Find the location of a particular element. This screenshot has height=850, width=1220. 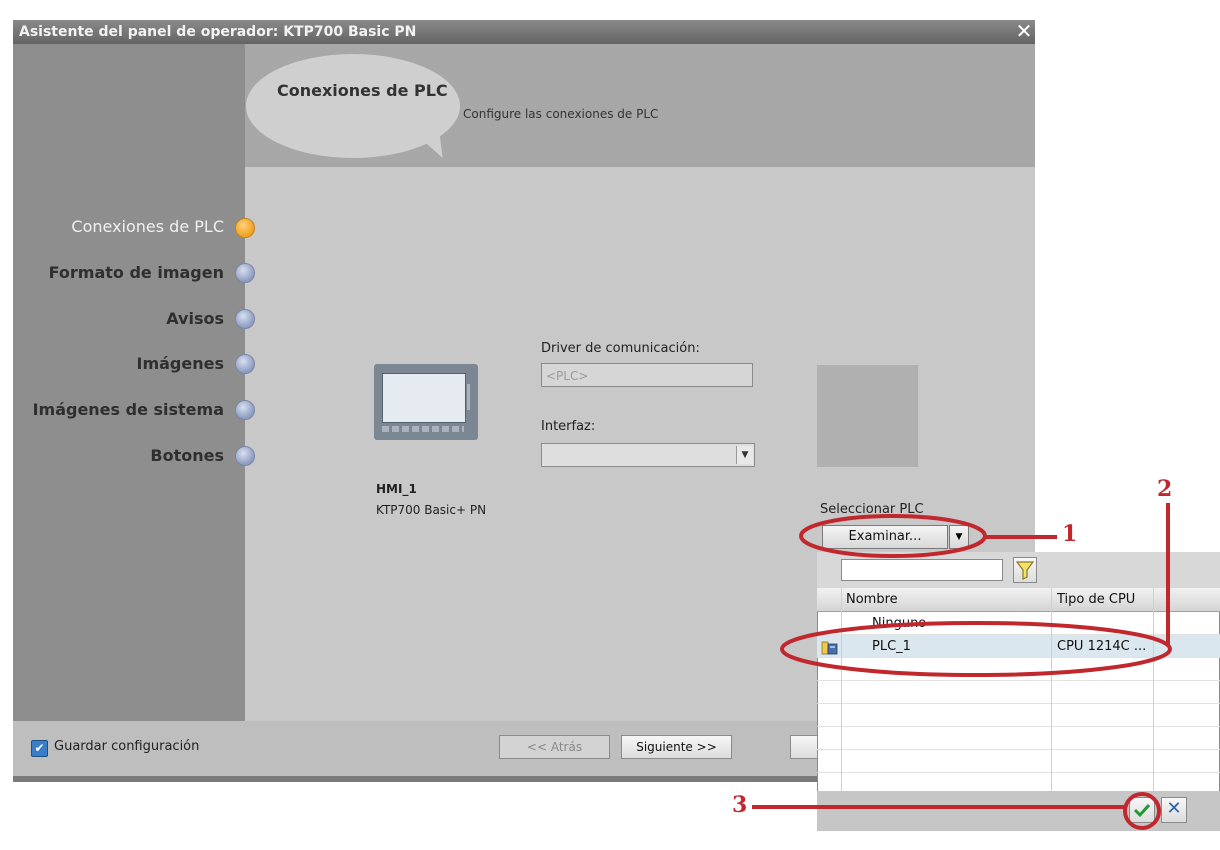

annotation-ellipse-plc1 is located at coordinates (976, 649).